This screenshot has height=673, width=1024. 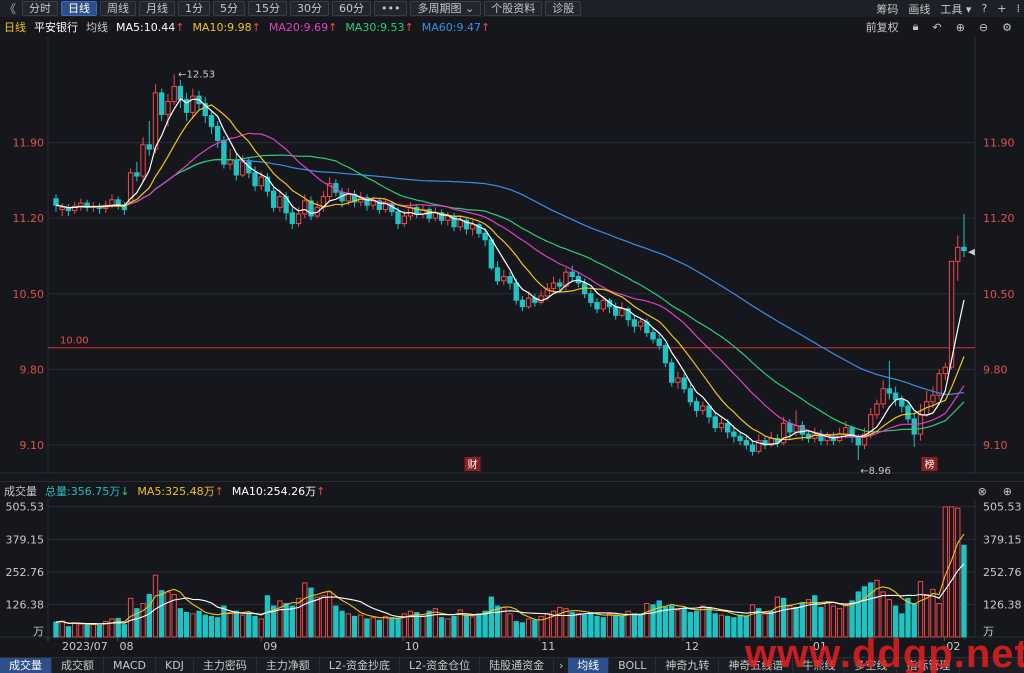 I want to click on add-icon: +, so click(x=1001, y=8).